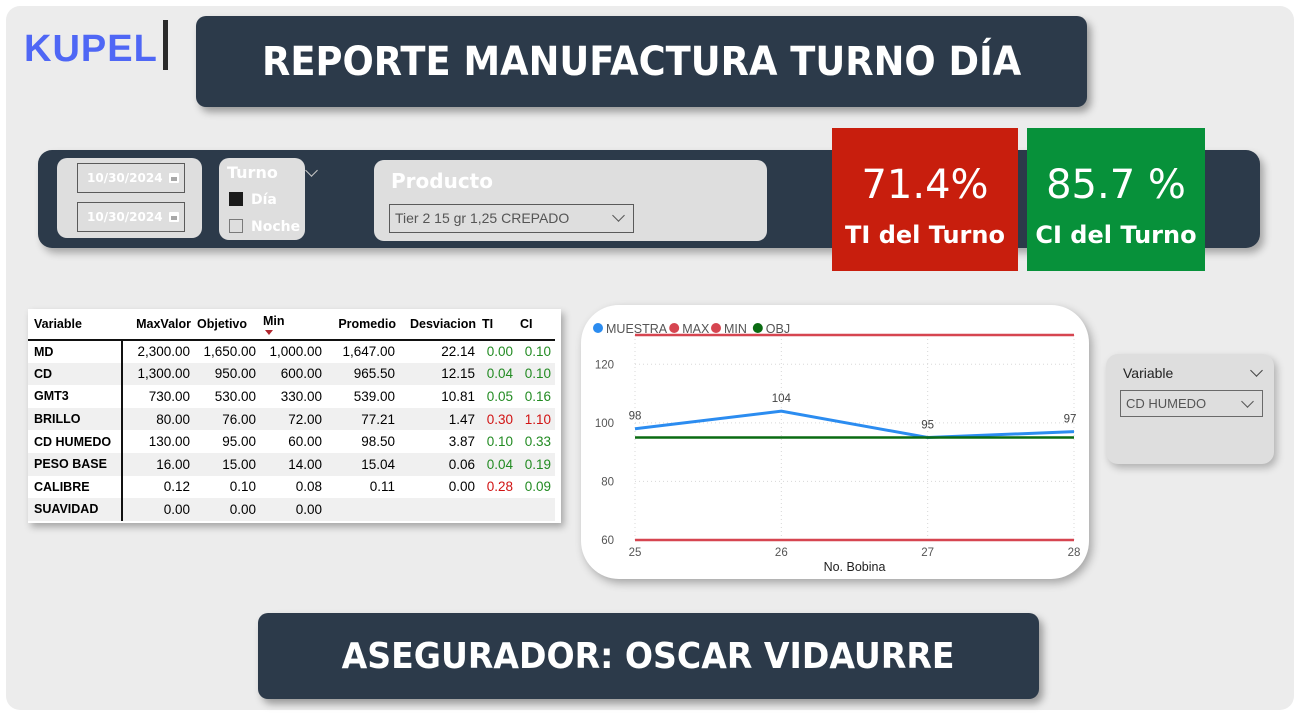 This screenshot has height=723, width=1301. Describe the element at coordinates (537, 442) in the screenshot. I see `table-cell-ci: 0.33` at that location.